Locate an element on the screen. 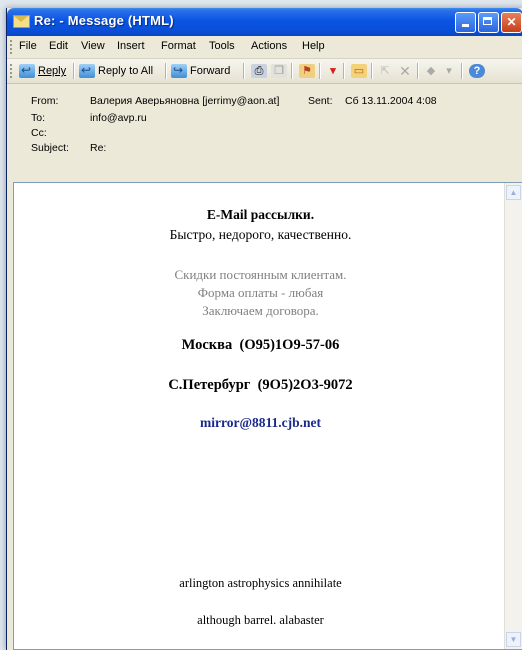 Image resolution: width=522 pixels, height=650 pixels. footer-line: although barrel. alabaster is located at coordinates (260, 620).